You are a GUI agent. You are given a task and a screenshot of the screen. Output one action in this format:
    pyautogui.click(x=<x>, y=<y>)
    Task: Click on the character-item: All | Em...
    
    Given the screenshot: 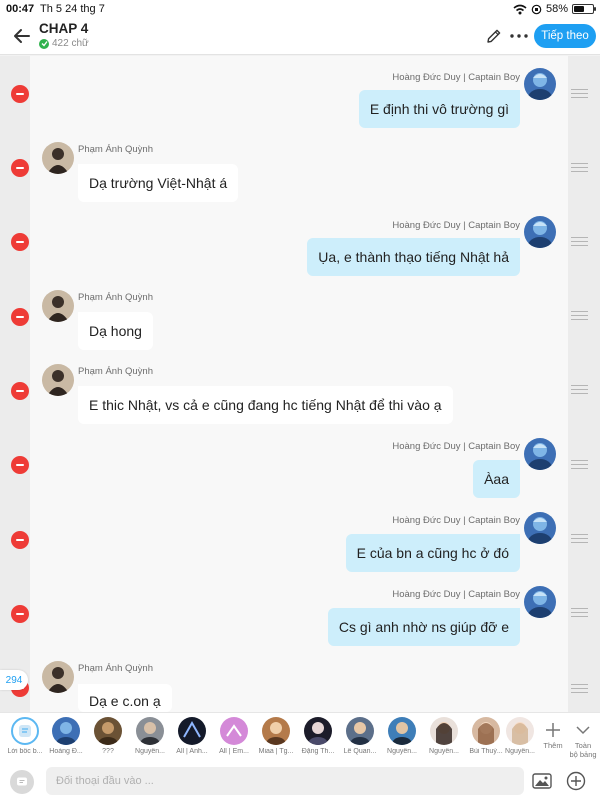 What is the action you would take?
    pyautogui.click(x=234, y=736)
    